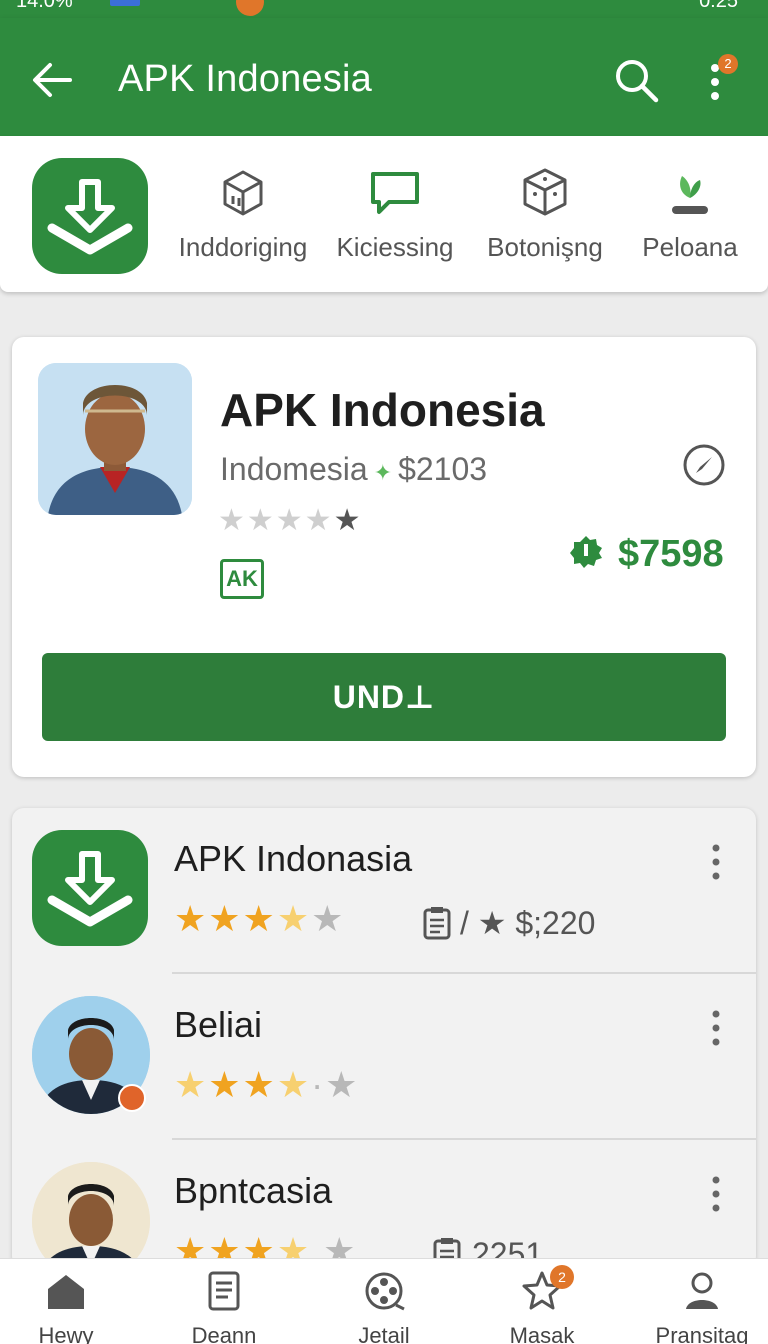 The image size is (768, 1344). What do you see at coordinates (384, 1204) in the screenshot?
I see `list-item: Bpntcasia ★★★★ ★ 2251 ̥` at bounding box center [384, 1204].